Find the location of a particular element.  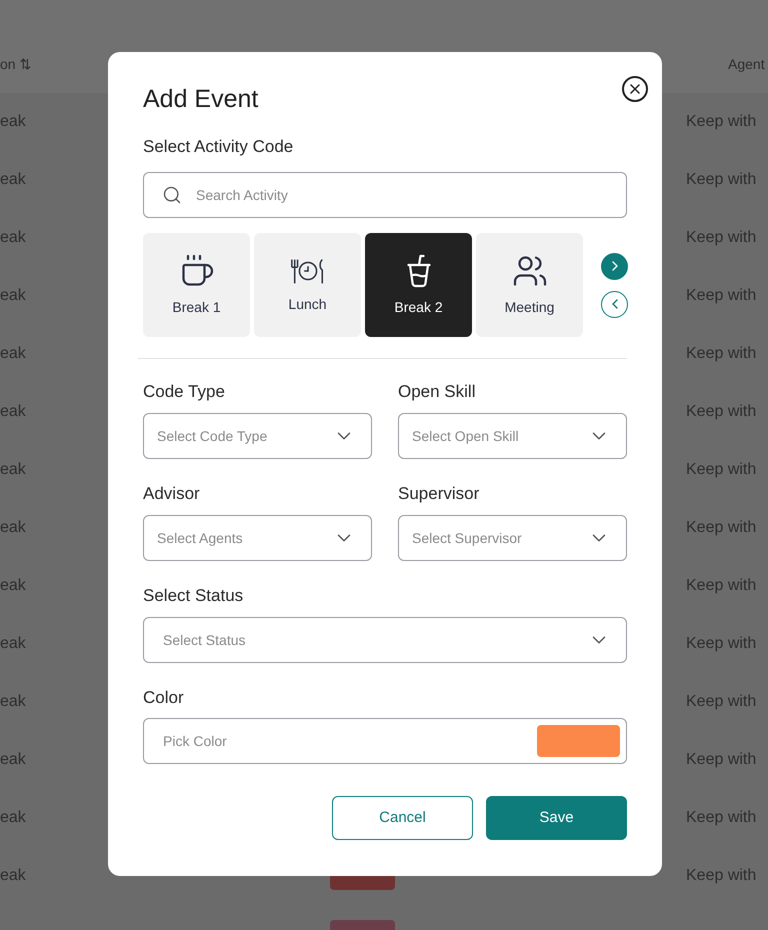

activity-card: Break 2 is located at coordinates (418, 285).